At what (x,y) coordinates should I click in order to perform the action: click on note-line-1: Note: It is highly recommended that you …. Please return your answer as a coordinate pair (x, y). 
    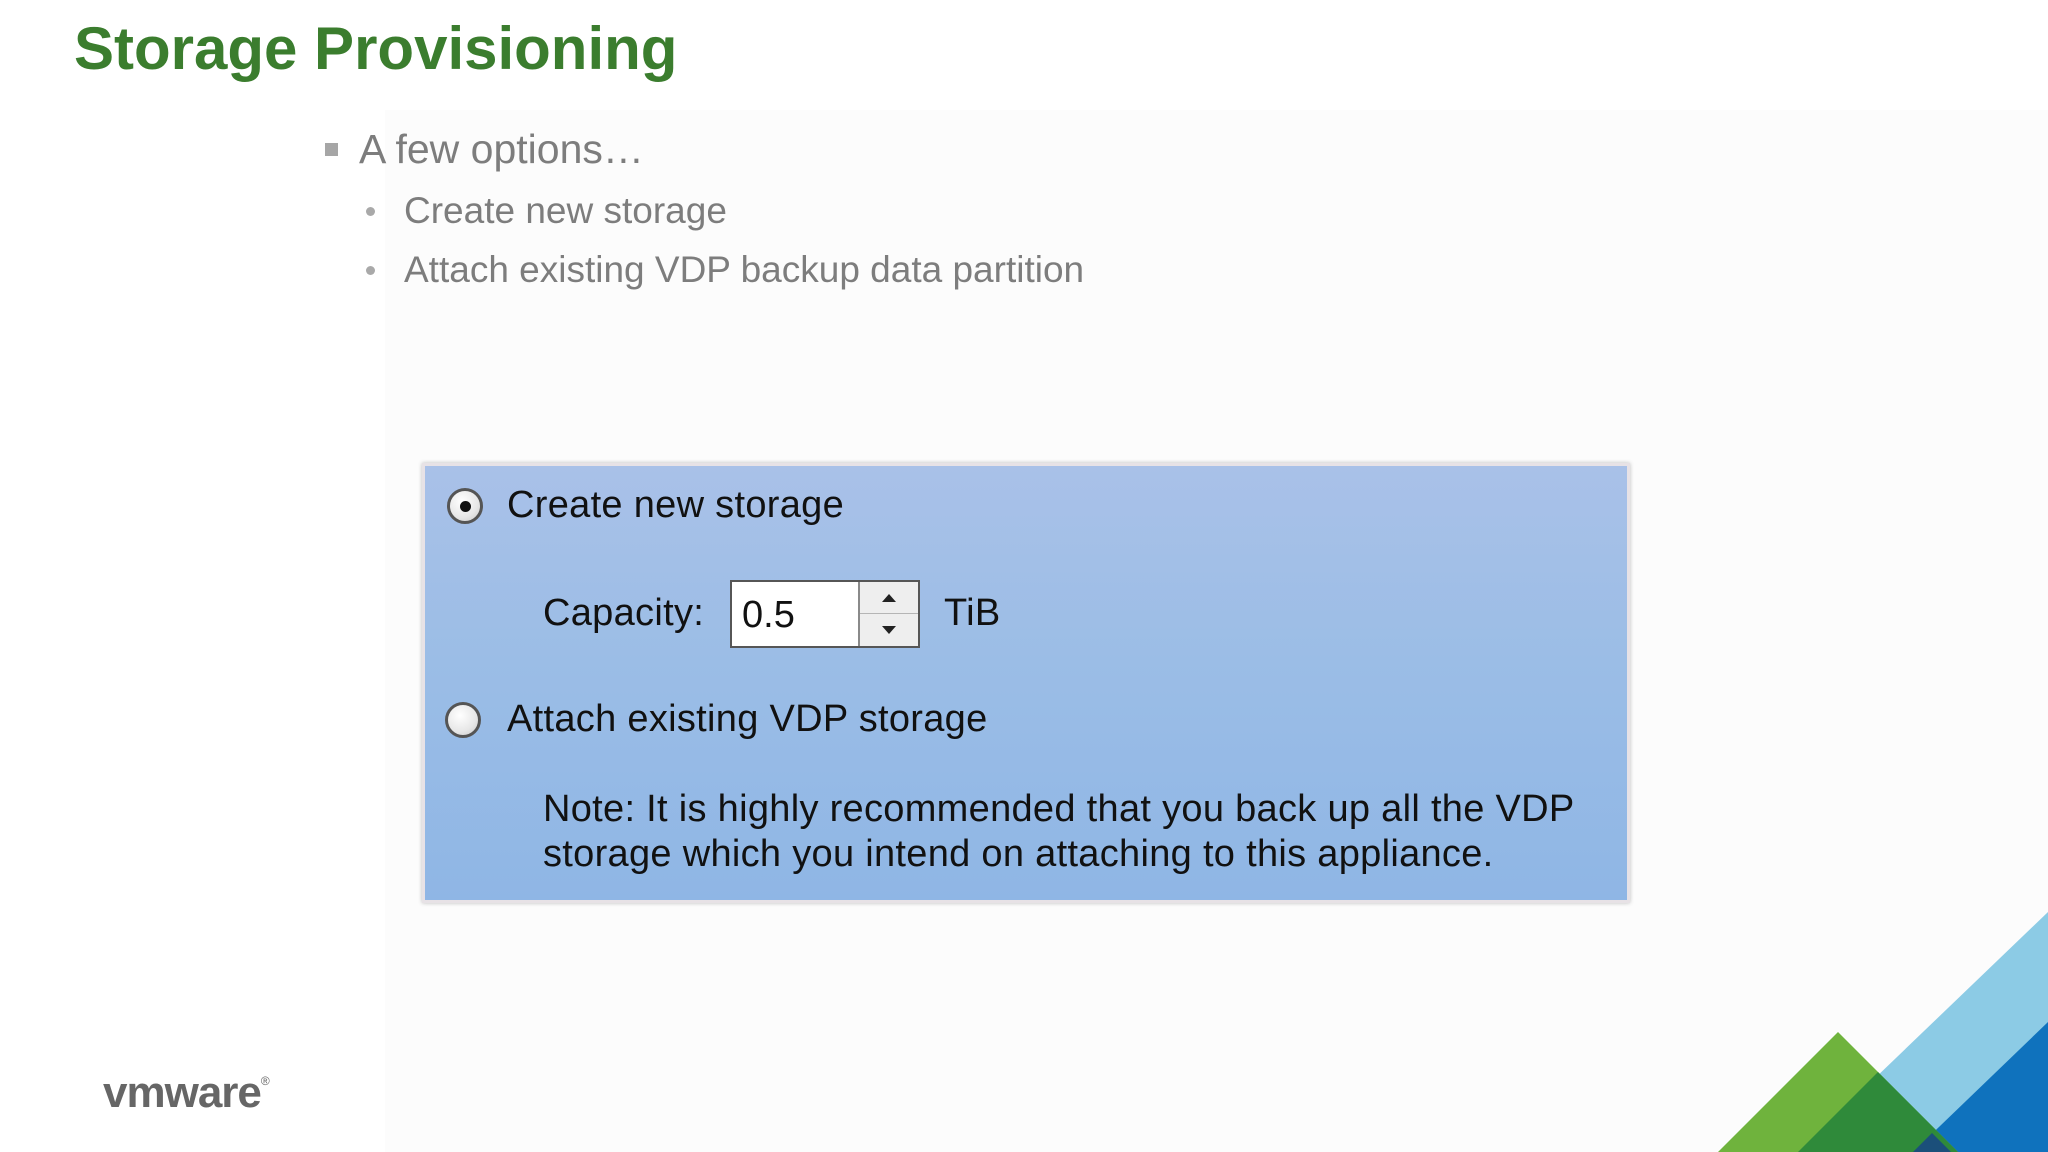
    Looking at the image, I should click on (1059, 809).